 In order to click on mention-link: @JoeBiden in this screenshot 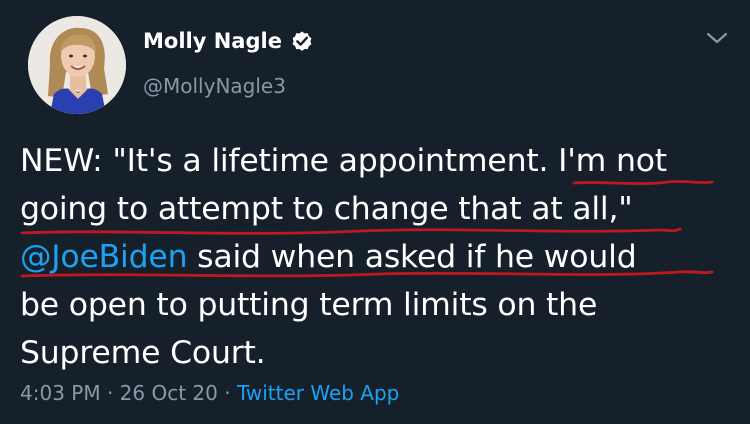, I will do `click(104, 257)`.